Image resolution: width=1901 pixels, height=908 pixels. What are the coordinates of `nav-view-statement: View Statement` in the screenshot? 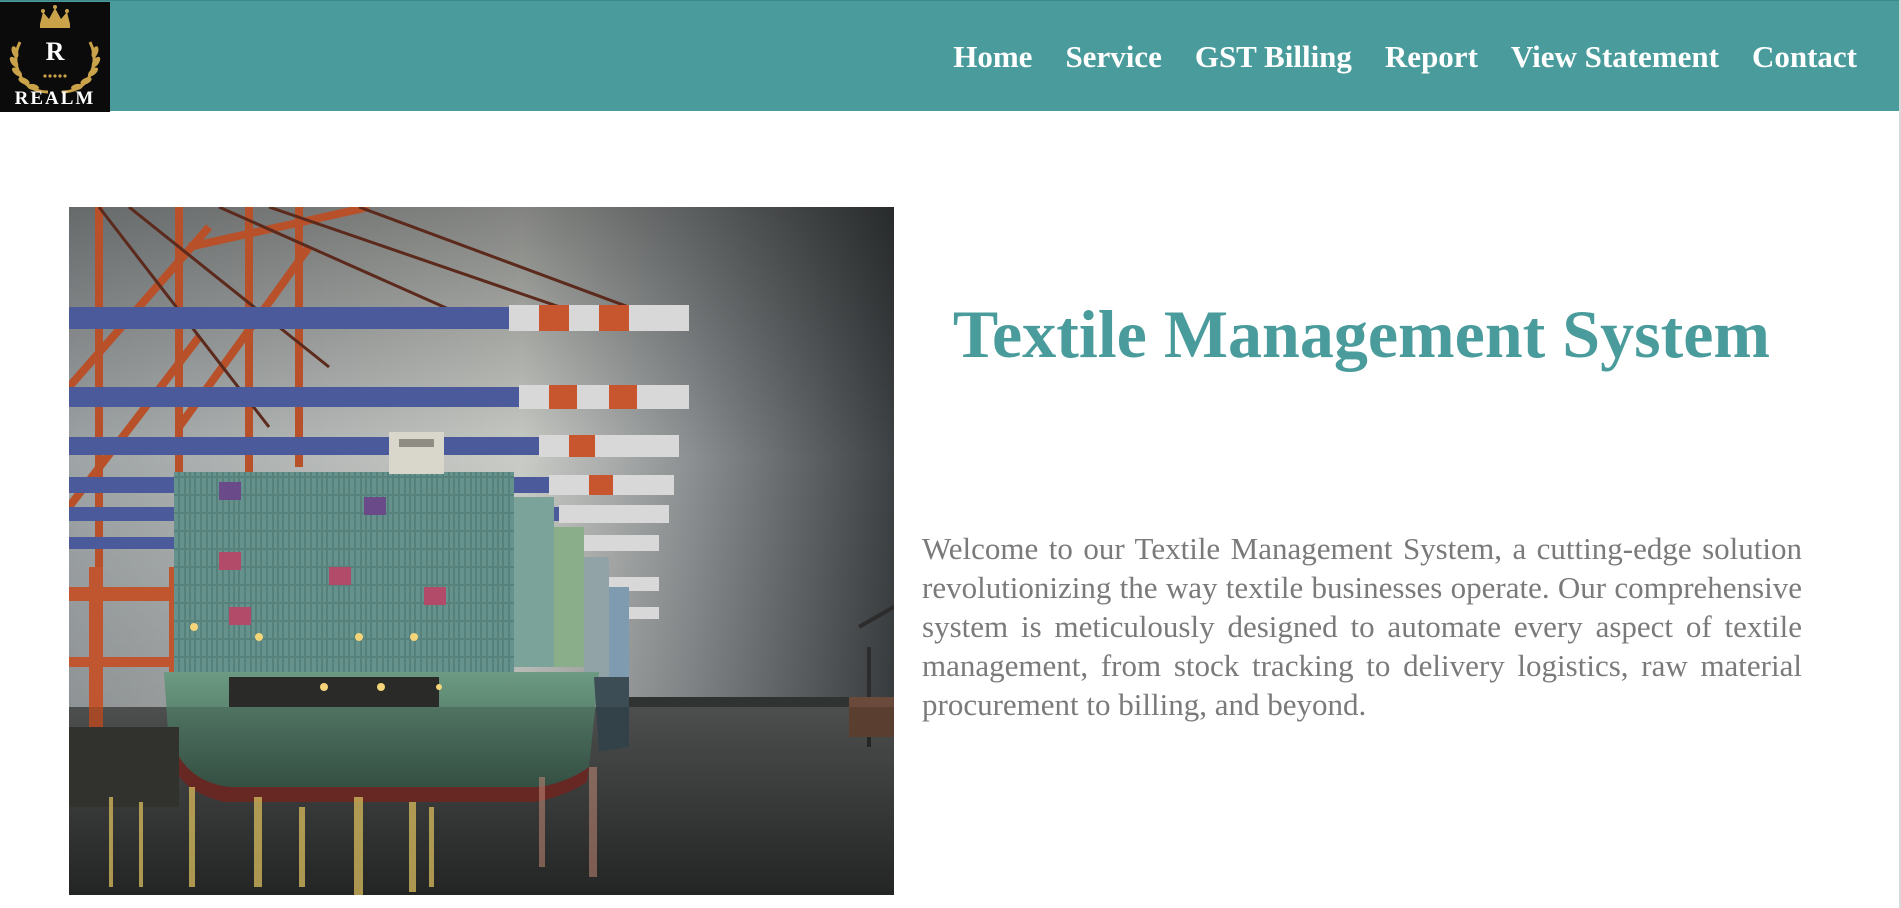 It's located at (1615, 57).